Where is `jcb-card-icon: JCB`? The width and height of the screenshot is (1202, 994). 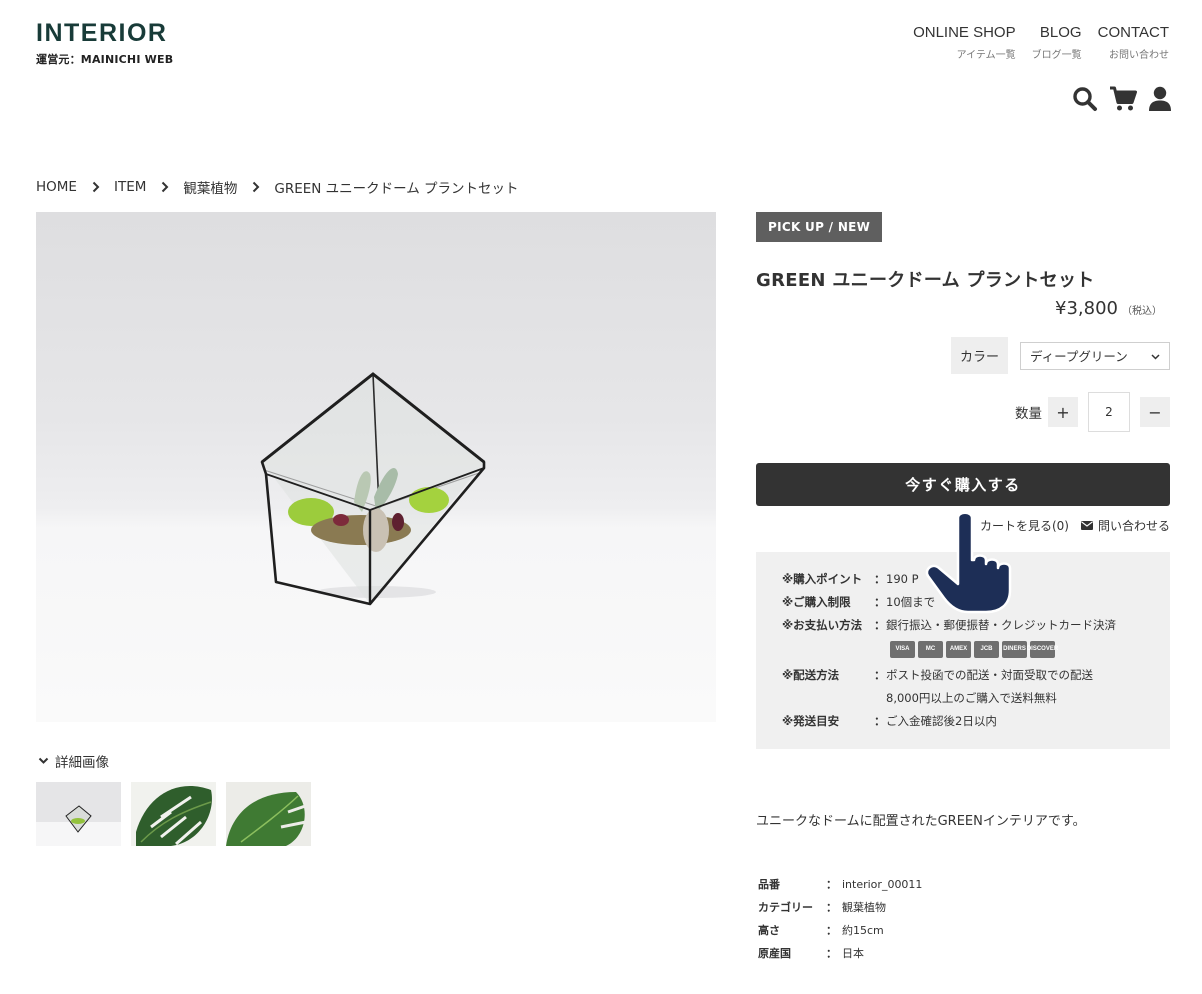 jcb-card-icon: JCB is located at coordinates (986, 649).